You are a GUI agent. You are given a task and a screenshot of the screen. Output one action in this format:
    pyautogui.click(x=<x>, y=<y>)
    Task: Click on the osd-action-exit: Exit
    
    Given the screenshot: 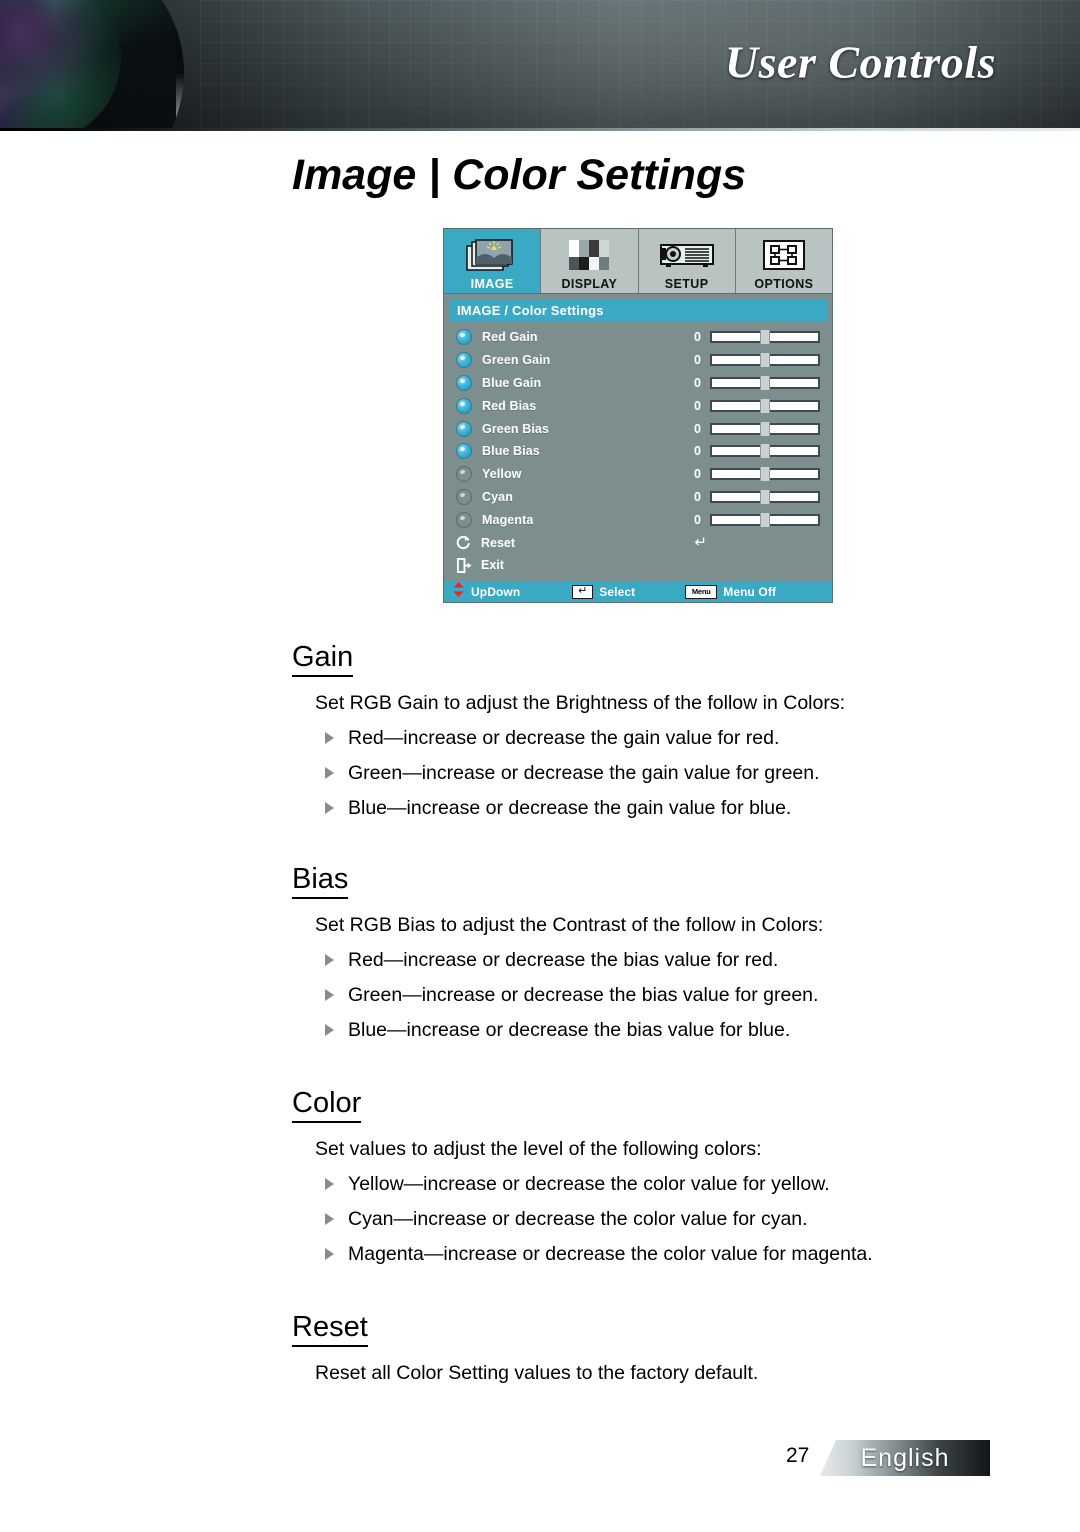 What is the action you would take?
    pyautogui.click(x=638, y=565)
    